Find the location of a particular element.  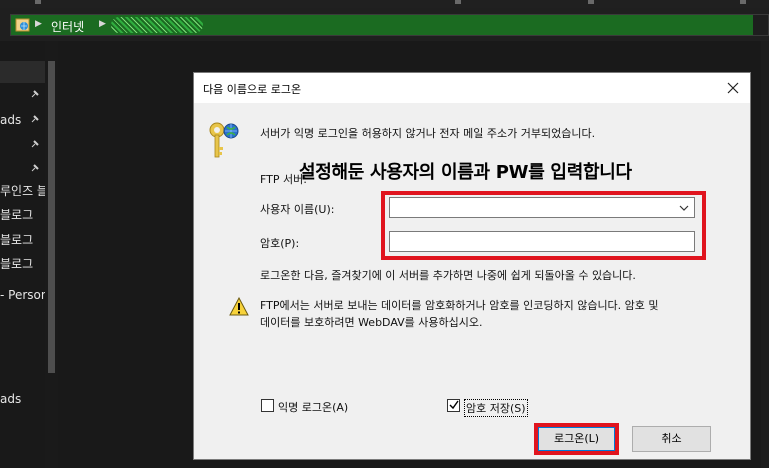

checkmark-icon is located at coordinates (454, 405).